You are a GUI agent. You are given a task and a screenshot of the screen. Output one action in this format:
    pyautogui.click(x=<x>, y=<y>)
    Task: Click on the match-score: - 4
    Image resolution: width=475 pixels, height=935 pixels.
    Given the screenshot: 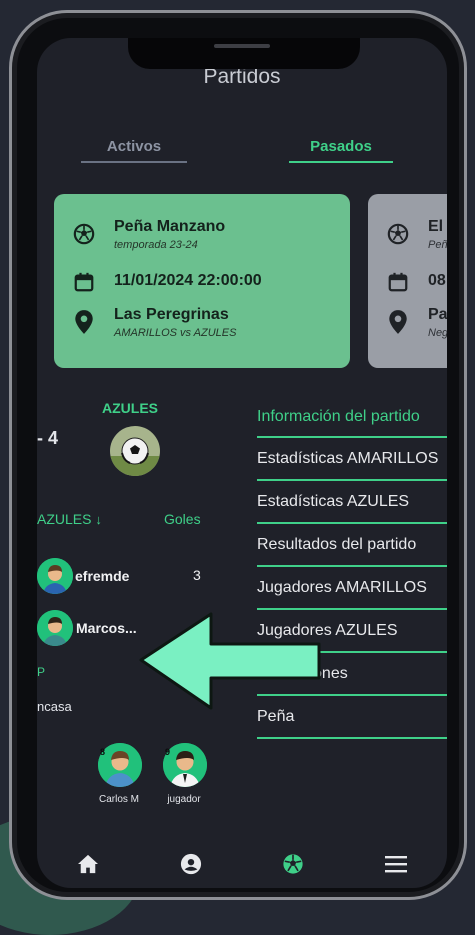 What is the action you would take?
    pyautogui.click(x=47, y=438)
    